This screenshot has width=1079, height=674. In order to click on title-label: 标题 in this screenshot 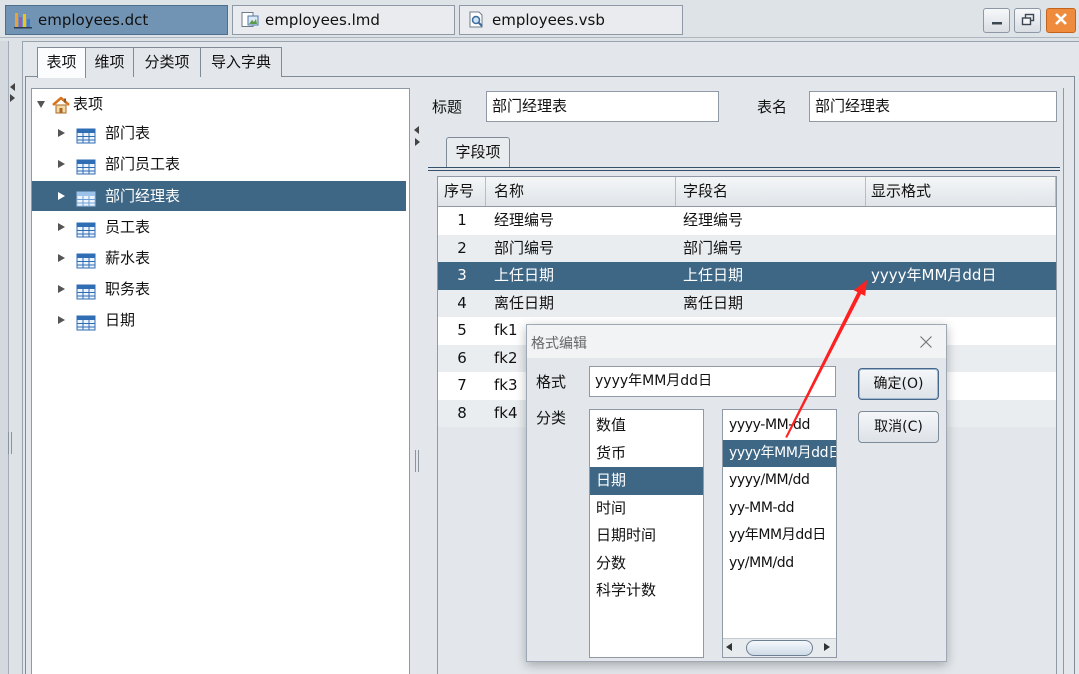, I will do `click(447, 107)`.